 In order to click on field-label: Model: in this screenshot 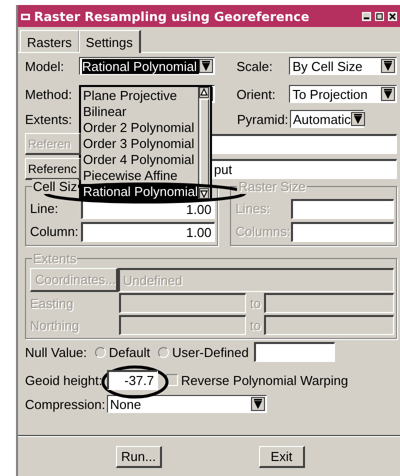, I will do `click(45, 66)`.